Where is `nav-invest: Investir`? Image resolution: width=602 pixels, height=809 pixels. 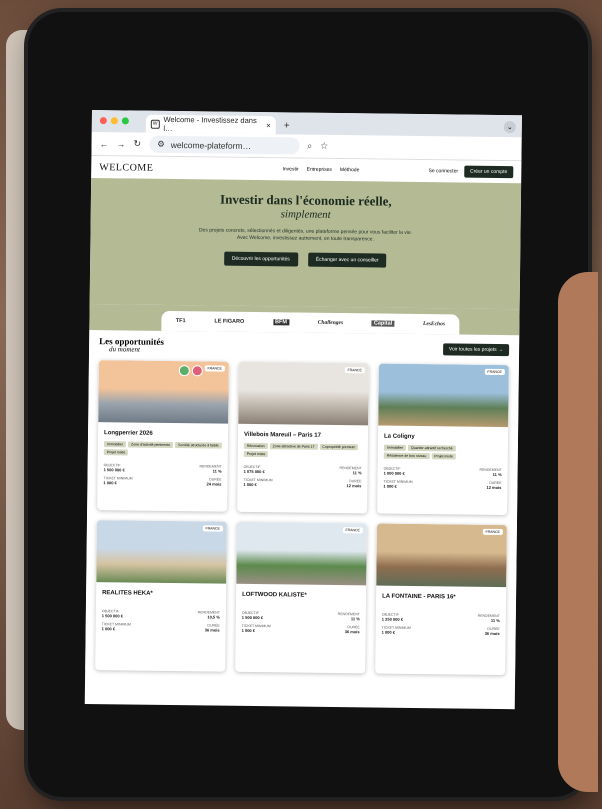 nav-invest: Investir is located at coordinates (290, 169).